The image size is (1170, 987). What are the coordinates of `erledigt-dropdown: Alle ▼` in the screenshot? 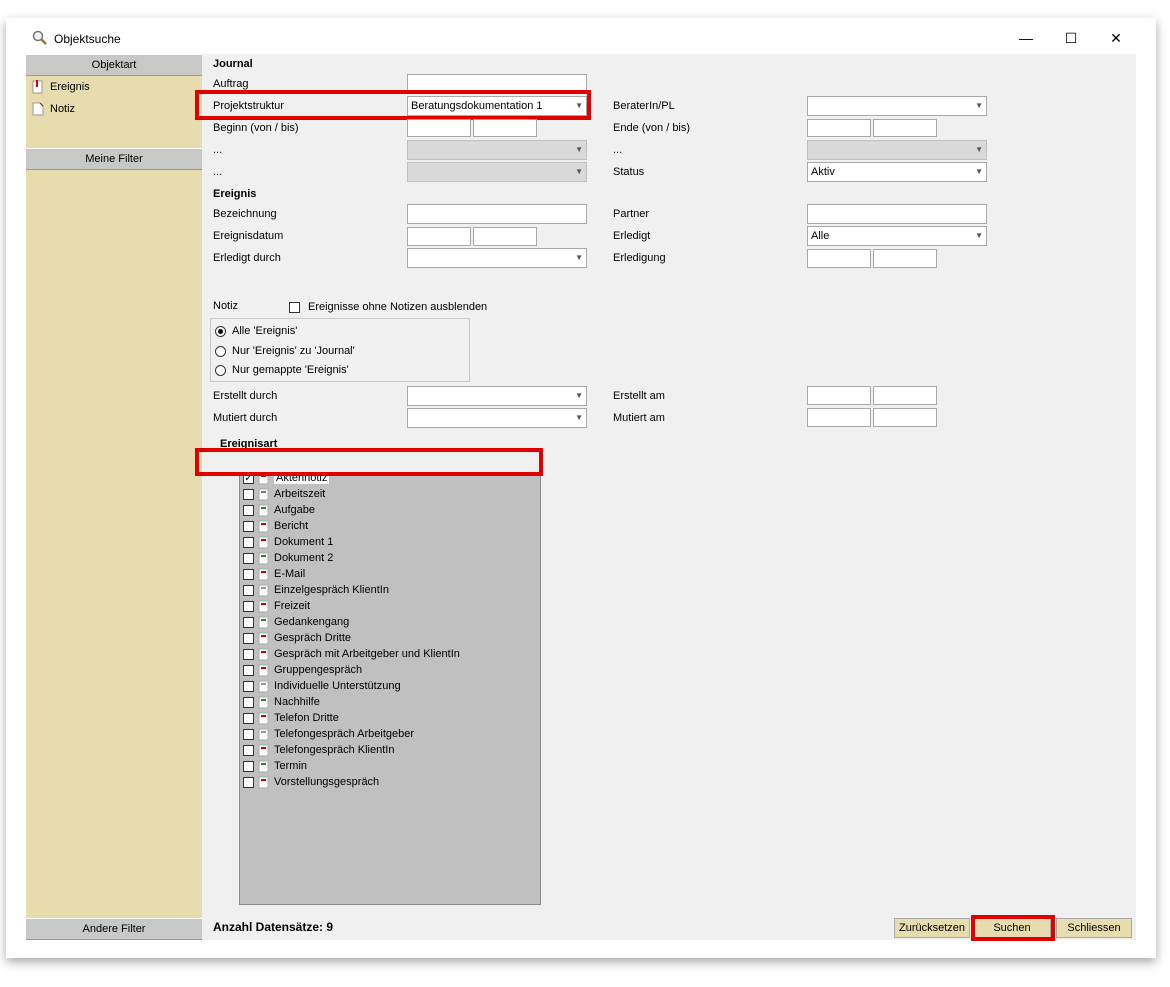 It's located at (897, 236).